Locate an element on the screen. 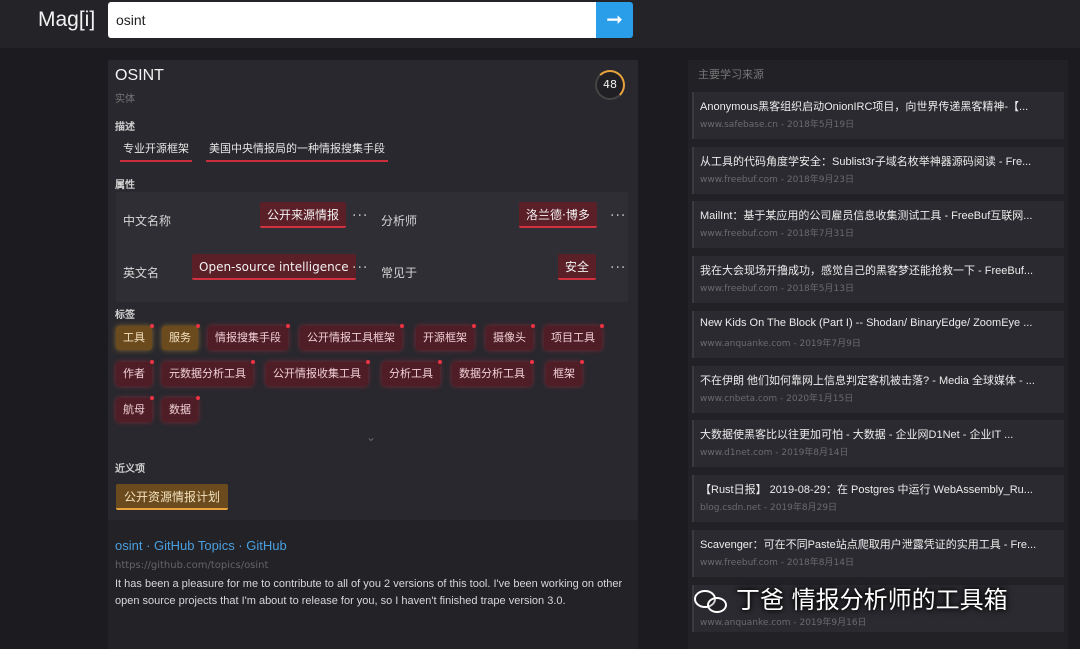 The image size is (1080, 649). arrow-right-icon: ➞ is located at coordinates (614, 19).